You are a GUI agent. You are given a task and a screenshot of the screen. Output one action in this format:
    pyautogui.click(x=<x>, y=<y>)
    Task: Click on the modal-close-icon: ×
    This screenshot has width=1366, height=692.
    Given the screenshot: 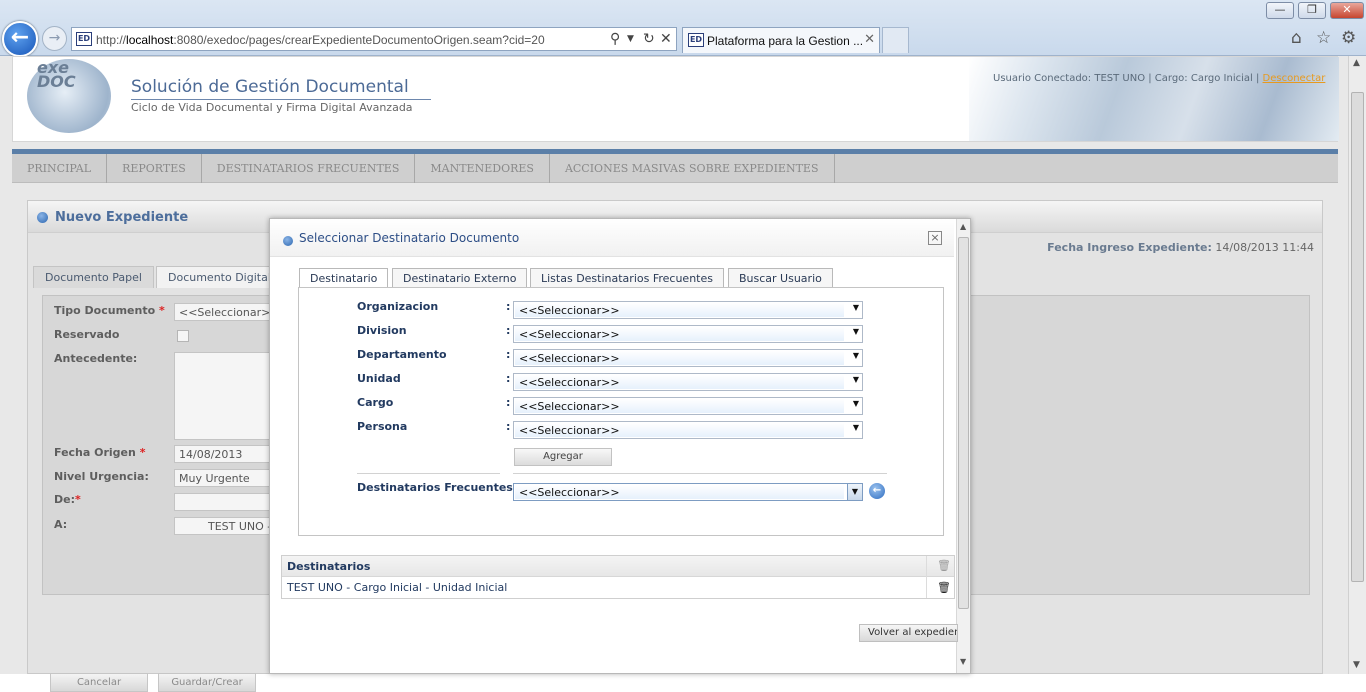 What is the action you would take?
    pyautogui.click(x=935, y=238)
    